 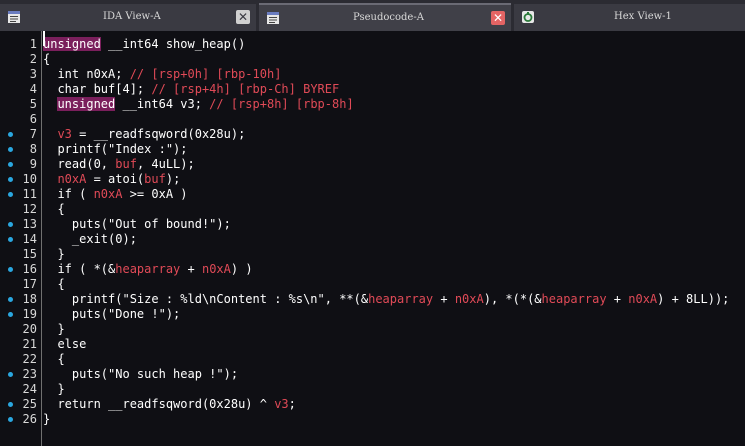 What do you see at coordinates (159, 404) in the screenshot?
I see `code-token: return __readfsqword(0x28u) ^` at bounding box center [159, 404].